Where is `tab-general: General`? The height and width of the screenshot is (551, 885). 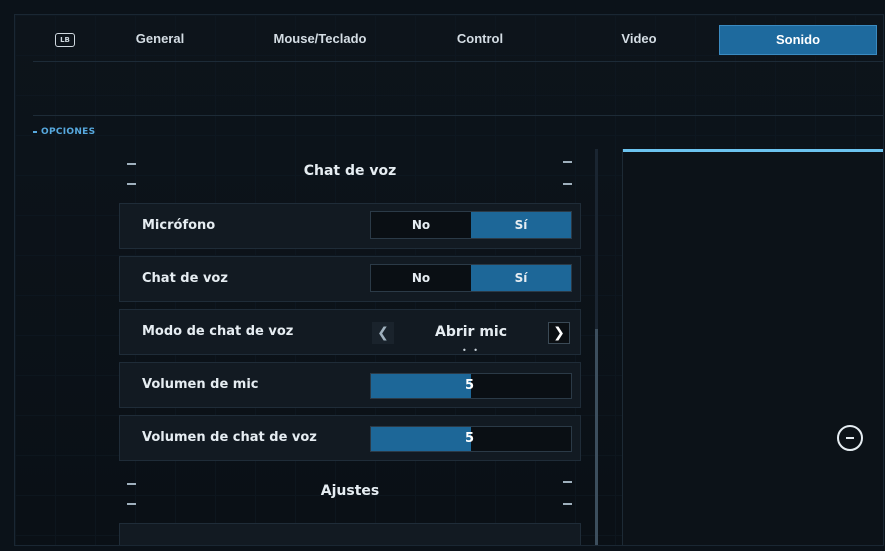 tab-general: General is located at coordinates (160, 39).